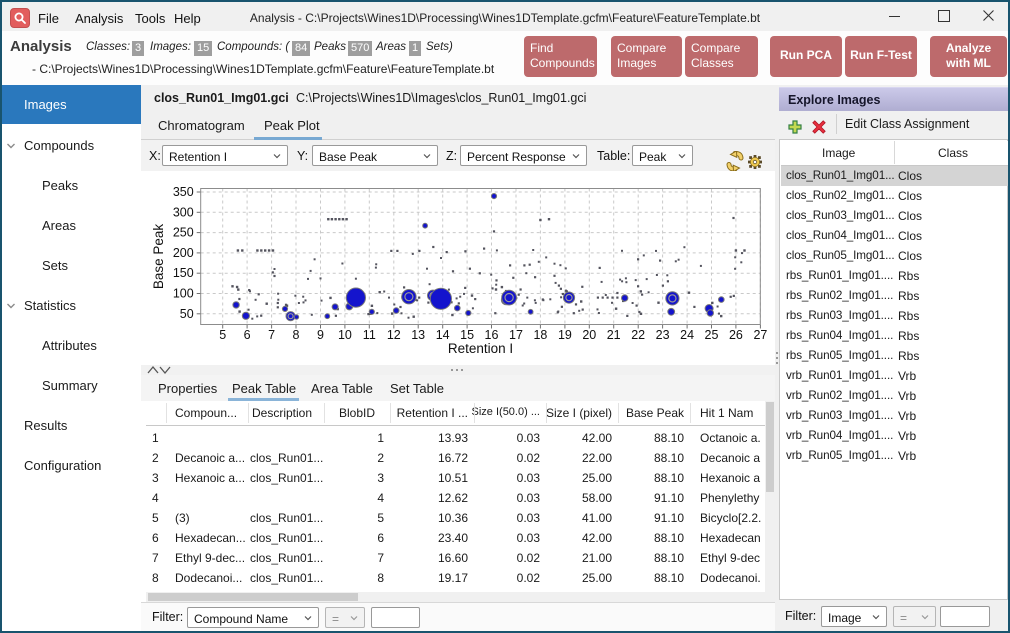 This screenshot has width=1010, height=633. Describe the element at coordinates (183, 233) in the screenshot. I see `svg-text: 250` at that location.